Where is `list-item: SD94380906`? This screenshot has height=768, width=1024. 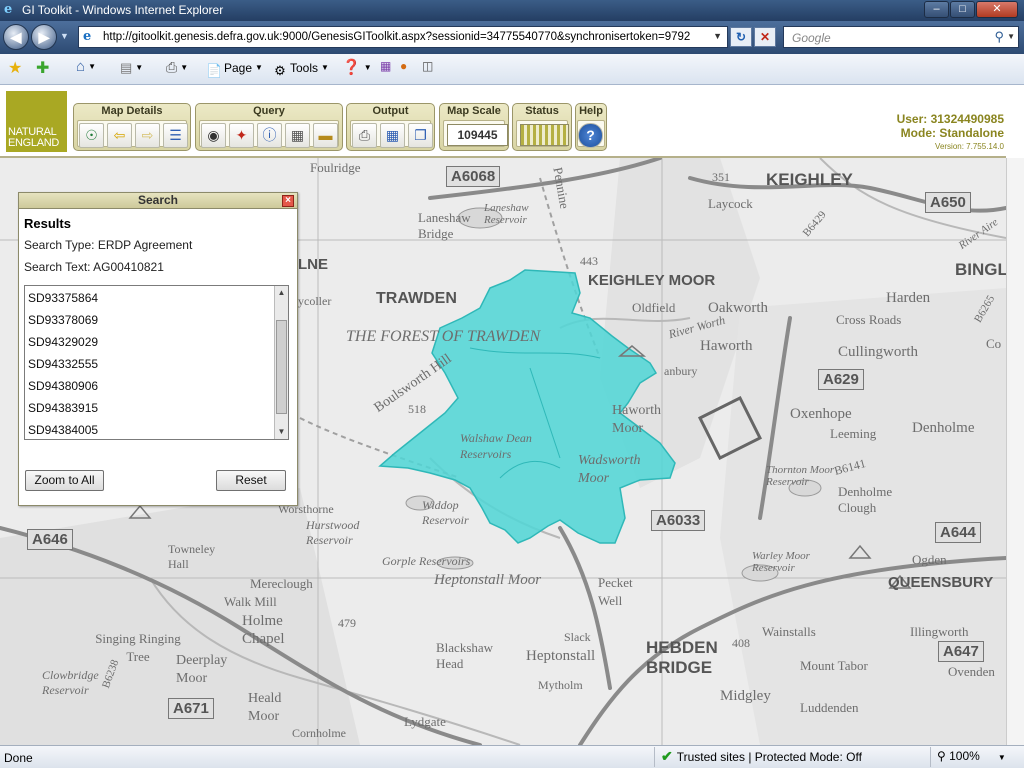 list-item: SD94380906 is located at coordinates (61, 387).